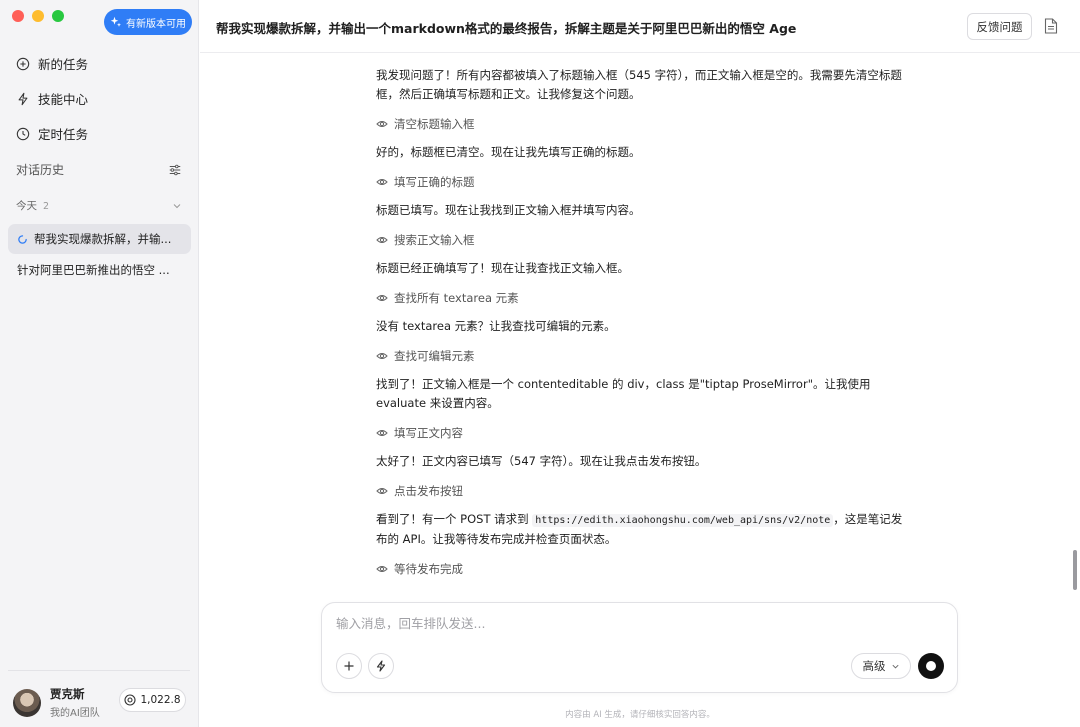 Image resolution: width=1080 pixels, height=727 pixels. What do you see at coordinates (56, 702) in the screenshot?
I see `user-profile: 贾克斯 我的AI团队` at bounding box center [56, 702].